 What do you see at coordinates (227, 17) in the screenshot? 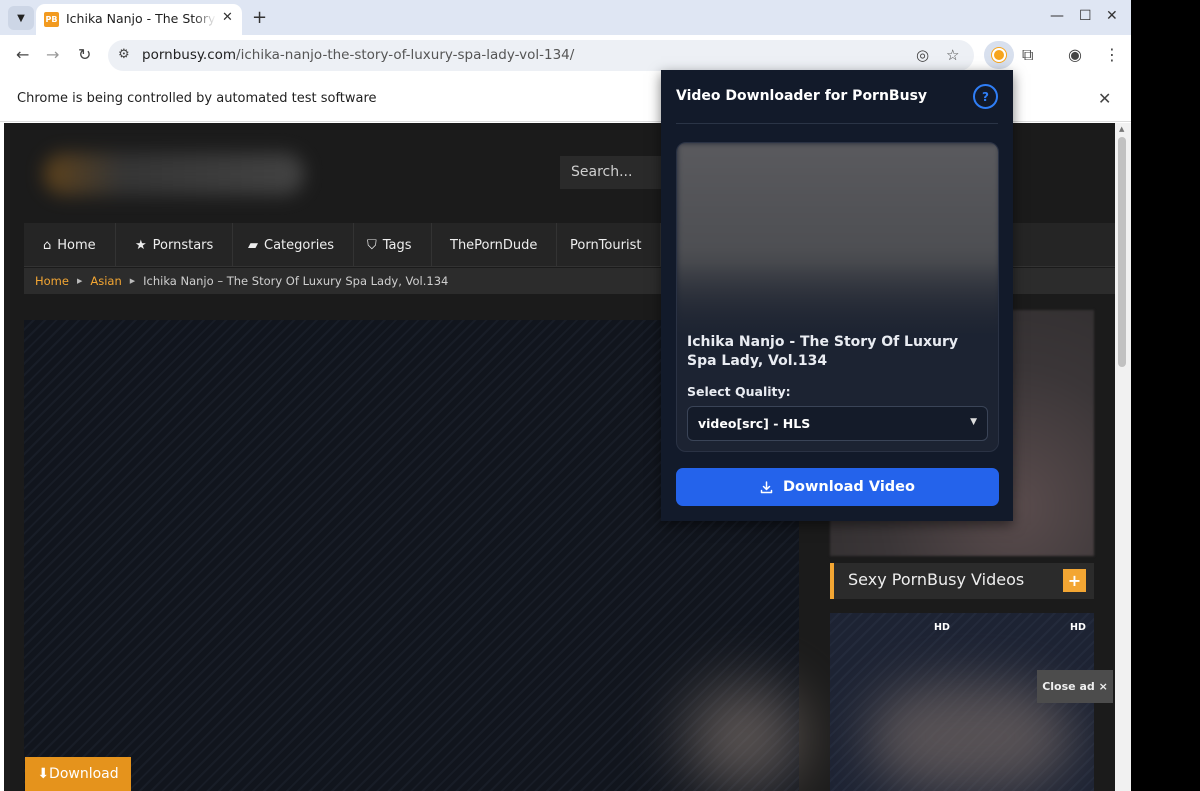
I see `tab-close-icon: ✕` at bounding box center [227, 17].